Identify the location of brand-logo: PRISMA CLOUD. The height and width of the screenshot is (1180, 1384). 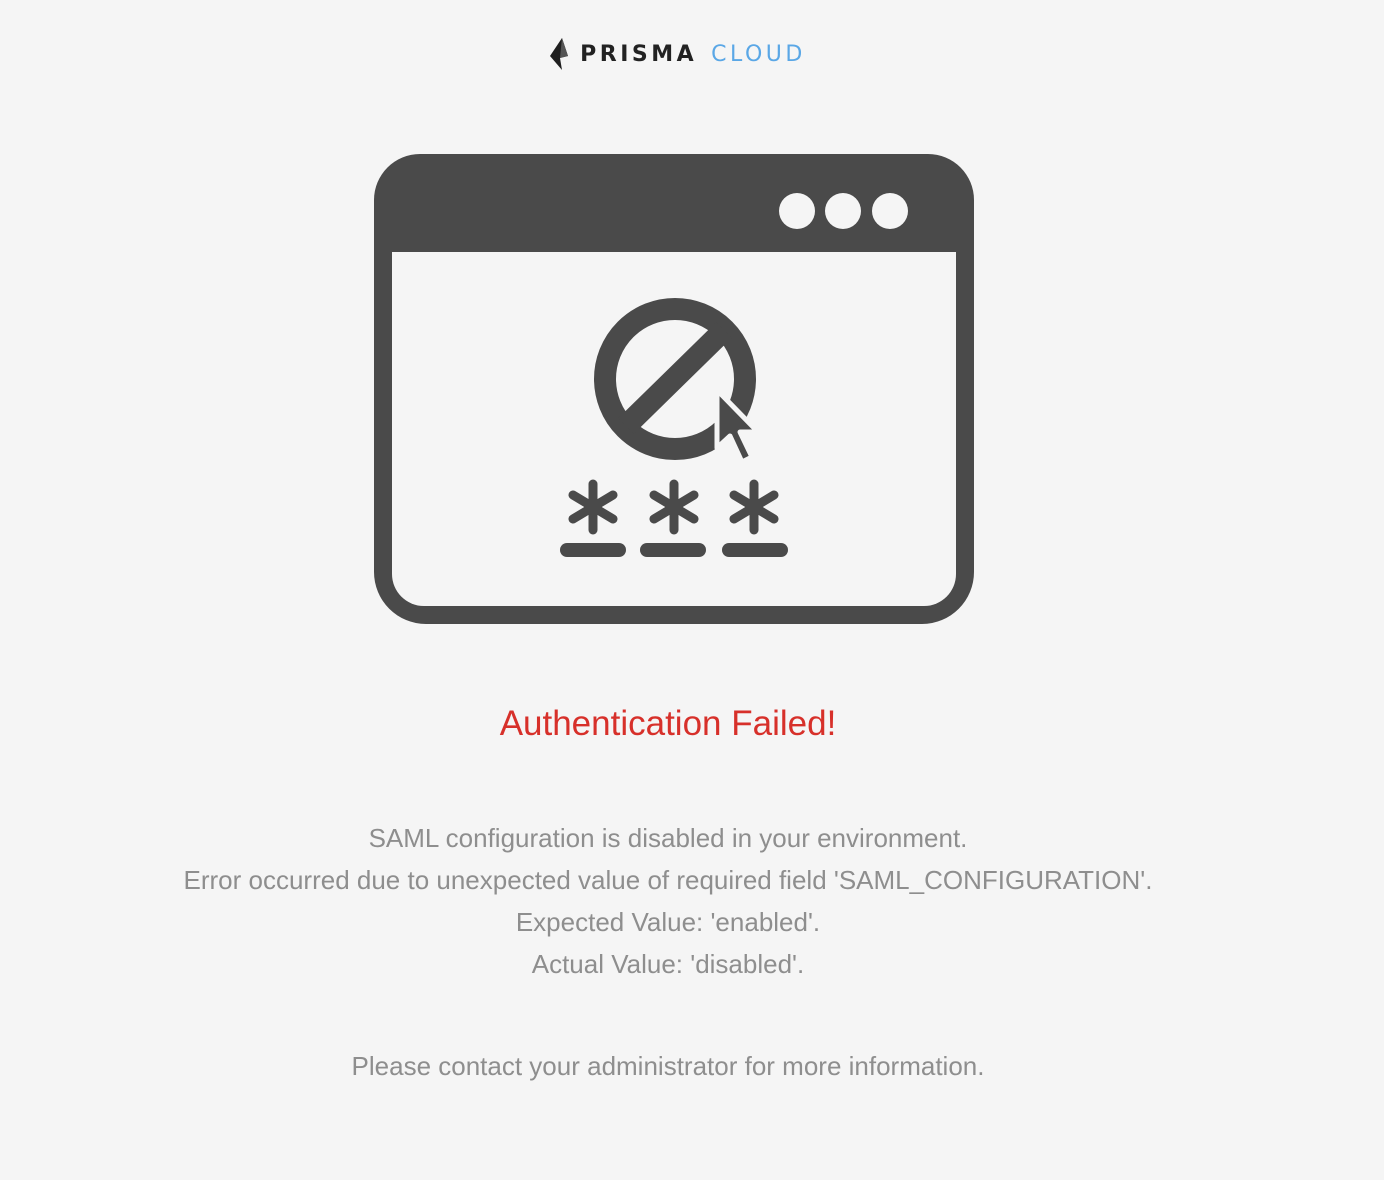
(692, 54).